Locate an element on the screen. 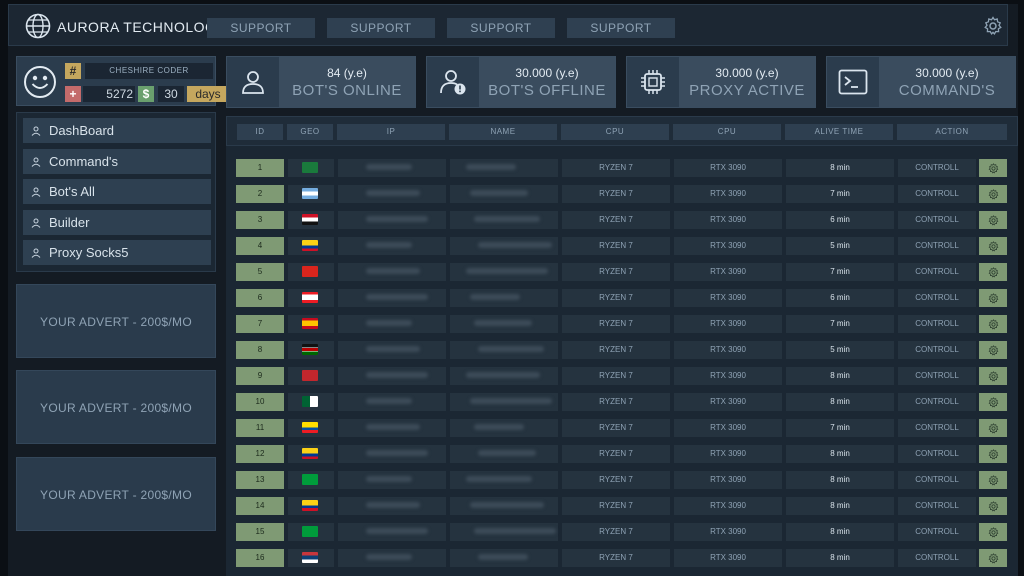 This screenshot has height=576, width=1024. advert-banner-3: YOUR ADVERT - 200$/MO is located at coordinates (116, 494).